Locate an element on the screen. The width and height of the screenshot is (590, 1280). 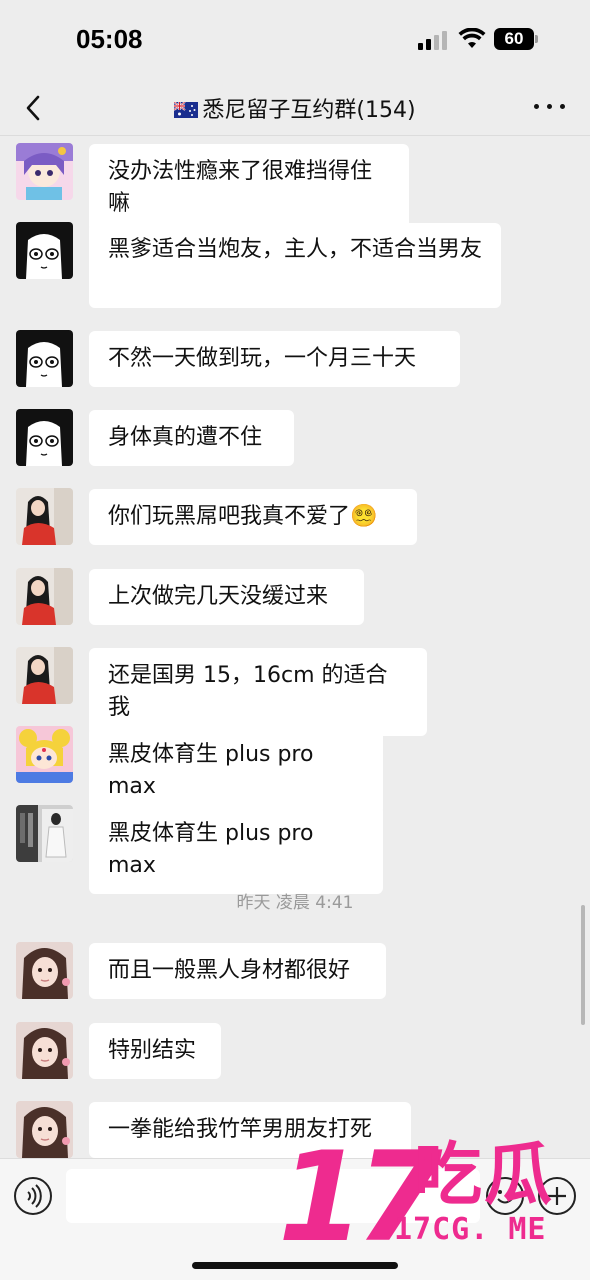
battery-icon: 60 is located at coordinates (514, 39).